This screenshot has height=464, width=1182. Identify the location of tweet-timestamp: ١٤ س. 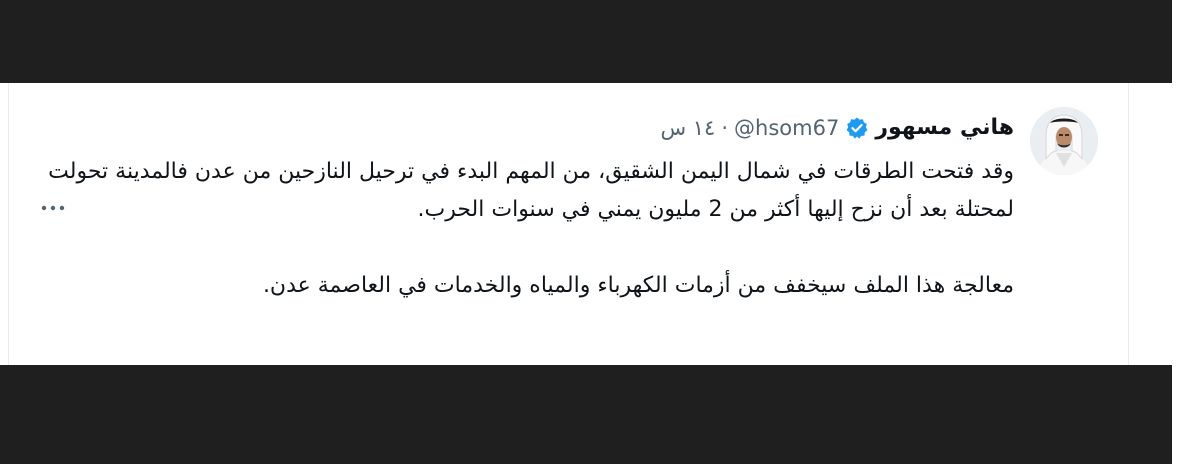
(687, 128).